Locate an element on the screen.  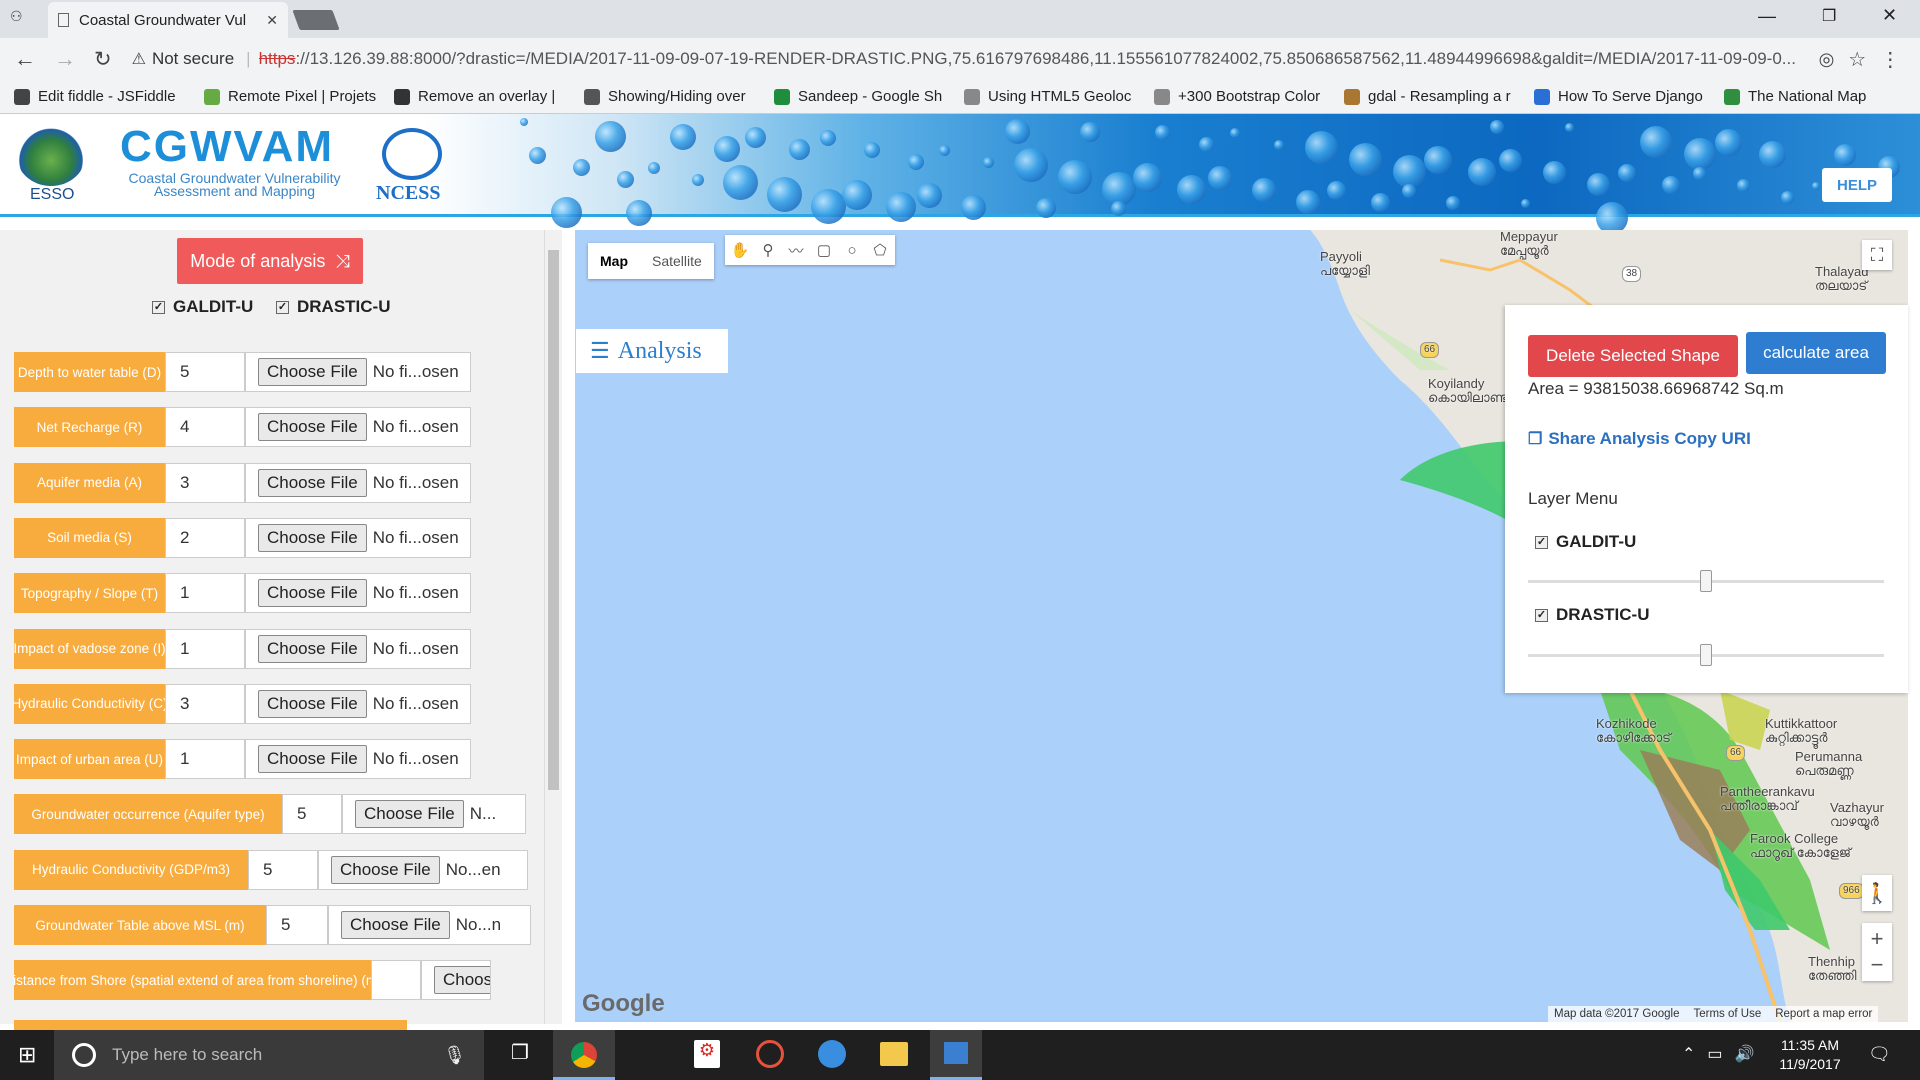
file-input: Choos is located at coordinates (456, 980).